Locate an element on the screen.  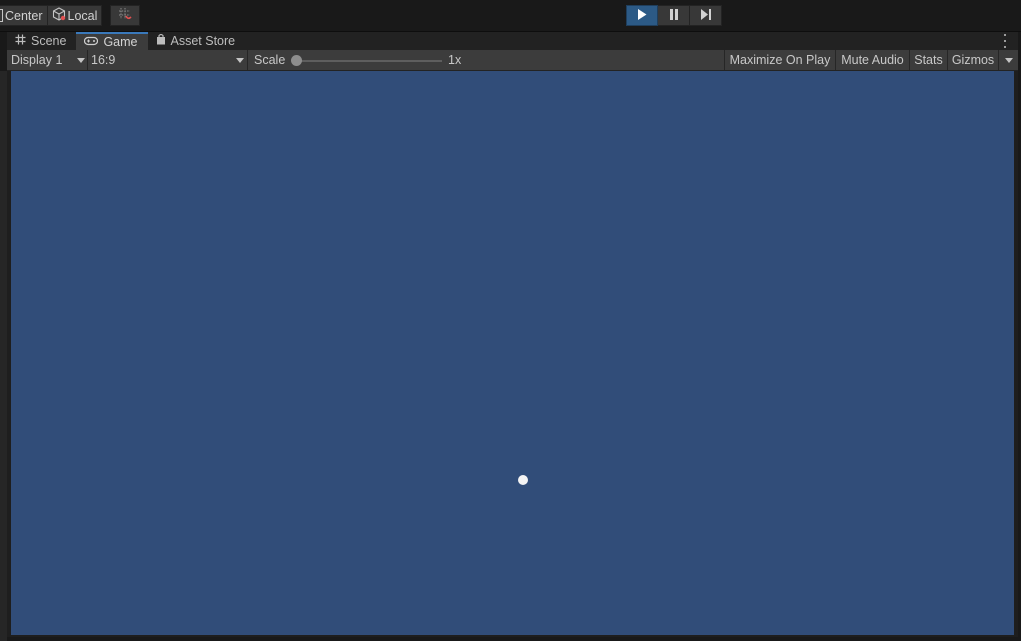
maximize-on-play-button: Maximize On Play is located at coordinates (780, 60).